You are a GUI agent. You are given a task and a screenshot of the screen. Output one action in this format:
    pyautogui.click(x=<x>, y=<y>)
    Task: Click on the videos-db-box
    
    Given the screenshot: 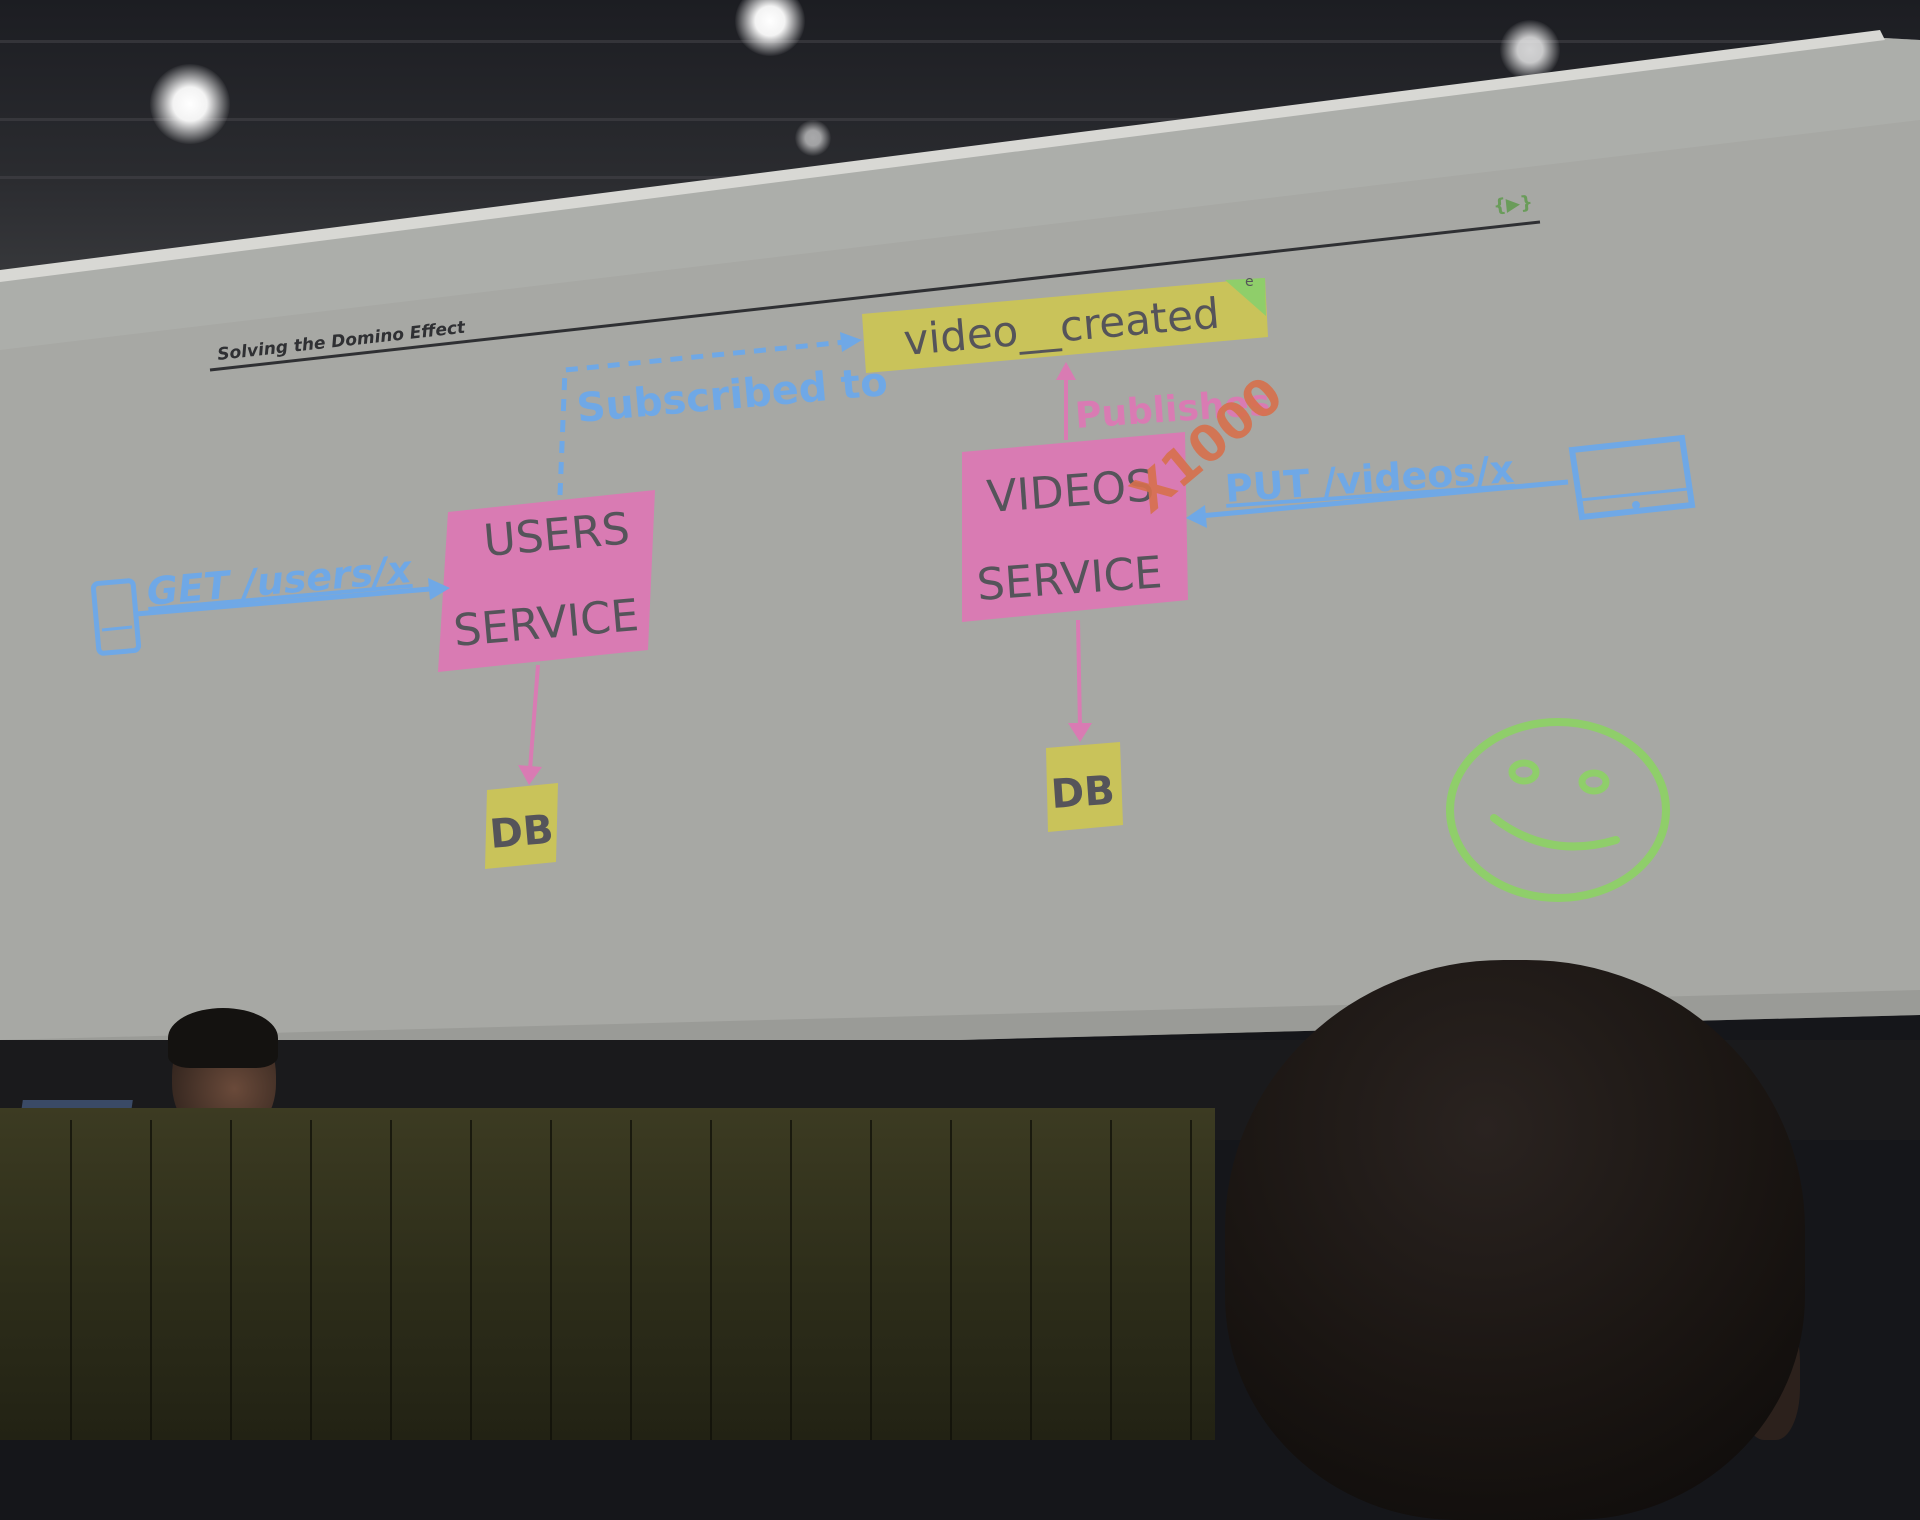 What is the action you would take?
    pyautogui.click(x=1084, y=787)
    